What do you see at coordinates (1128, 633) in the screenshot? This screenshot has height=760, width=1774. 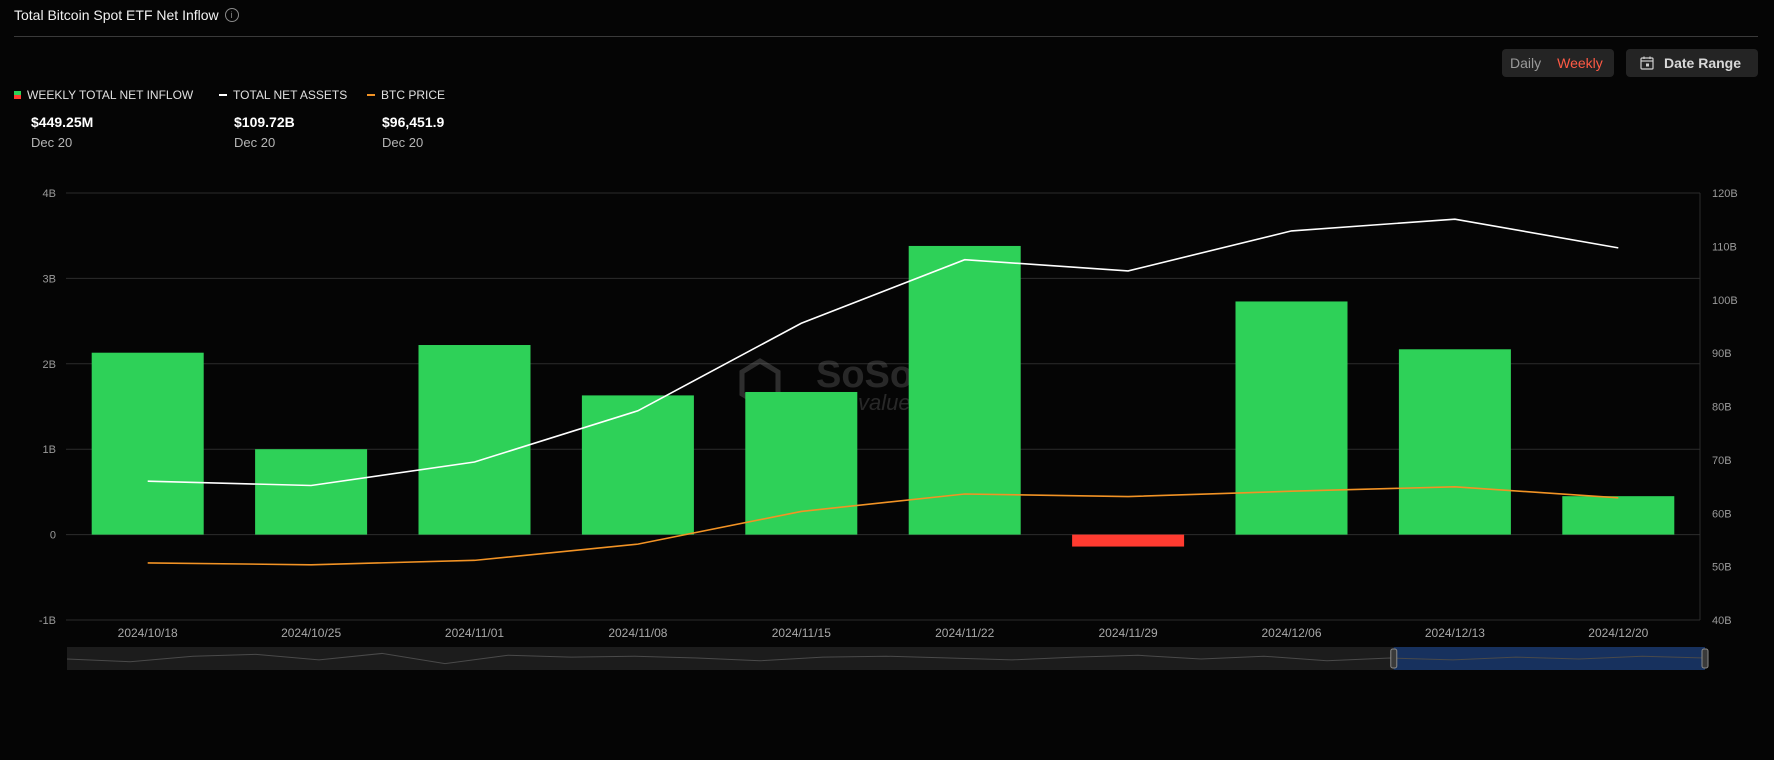 I see `x-axis-tick: 2024/11/29` at bounding box center [1128, 633].